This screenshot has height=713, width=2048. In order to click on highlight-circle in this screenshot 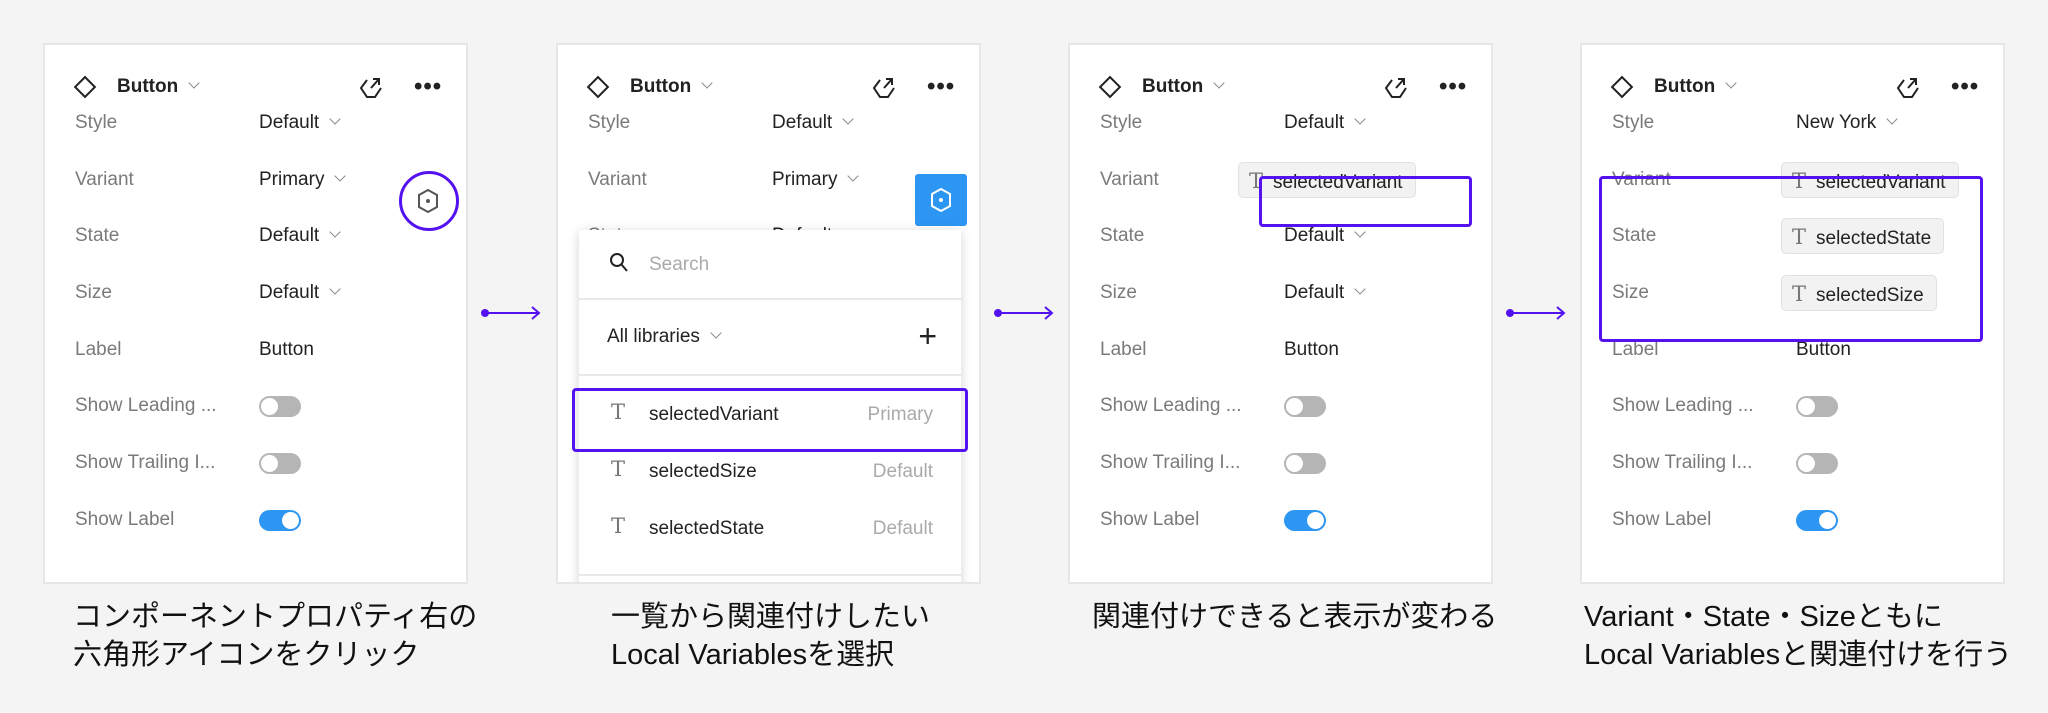, I will do `click(429, 201)`.